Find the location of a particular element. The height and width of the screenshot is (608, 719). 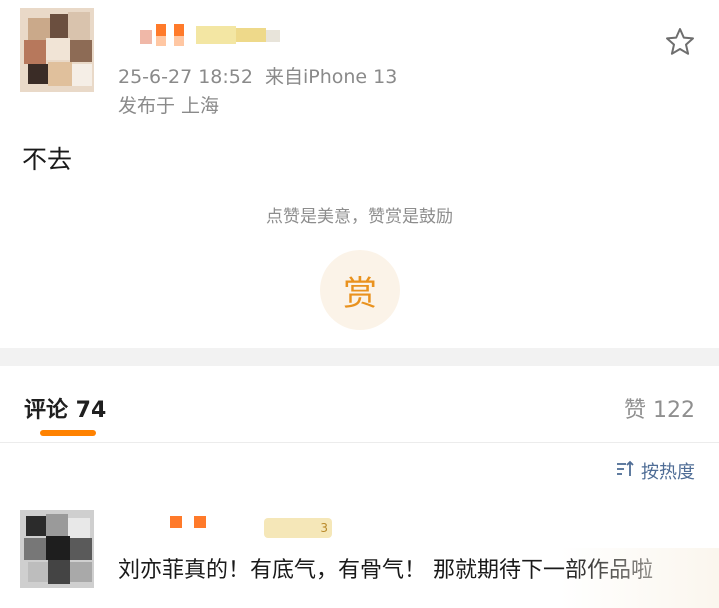

post-content: 不去 is located at coordinates (47, 159).